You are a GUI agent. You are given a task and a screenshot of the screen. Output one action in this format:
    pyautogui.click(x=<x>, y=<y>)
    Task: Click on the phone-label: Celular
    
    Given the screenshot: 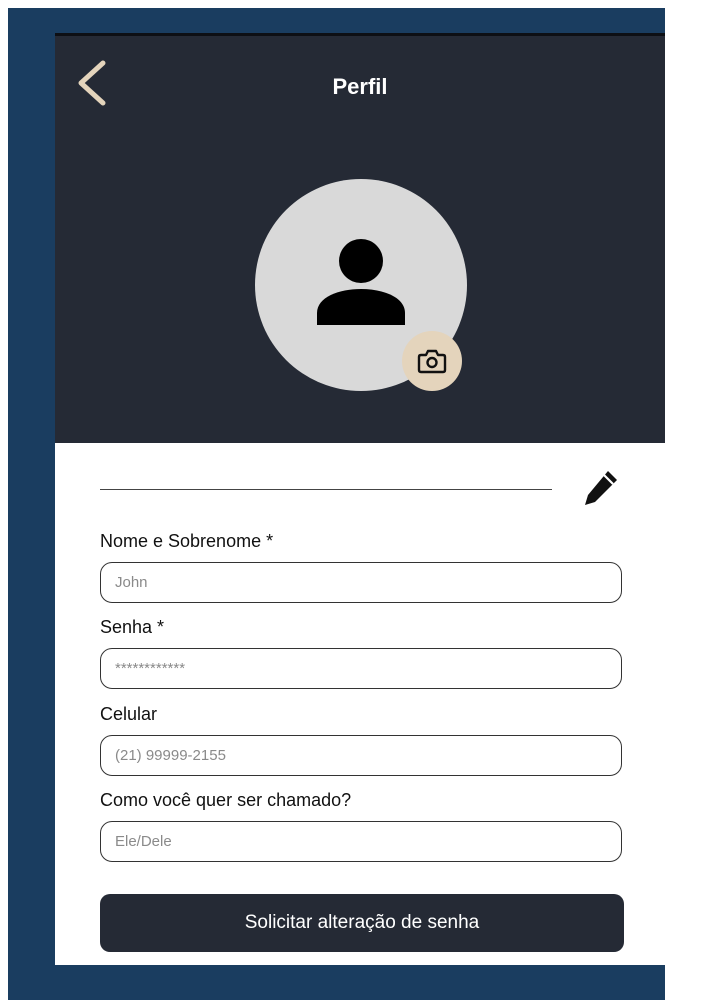 What is the action you would take?
    pyautogui.click(x=129, y=714)
    